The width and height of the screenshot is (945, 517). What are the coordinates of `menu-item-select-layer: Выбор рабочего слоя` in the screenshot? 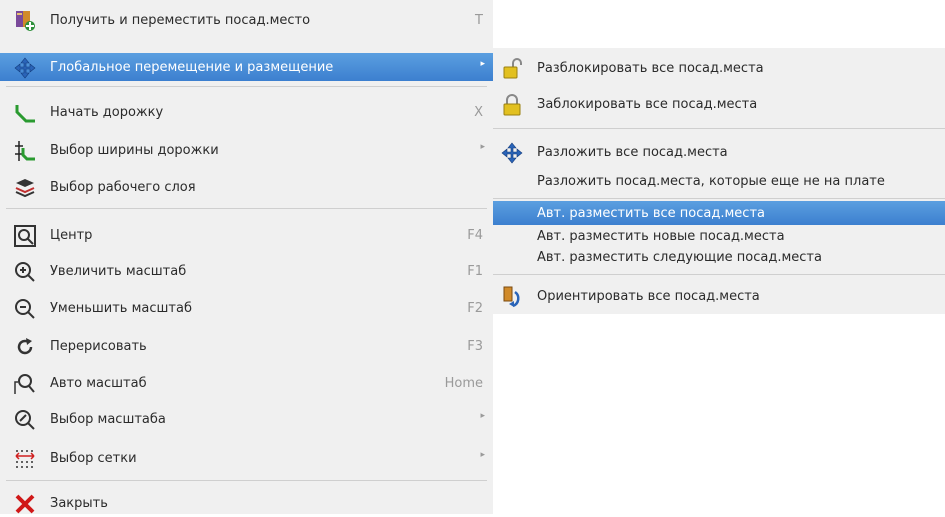 It's located at (246, 187).